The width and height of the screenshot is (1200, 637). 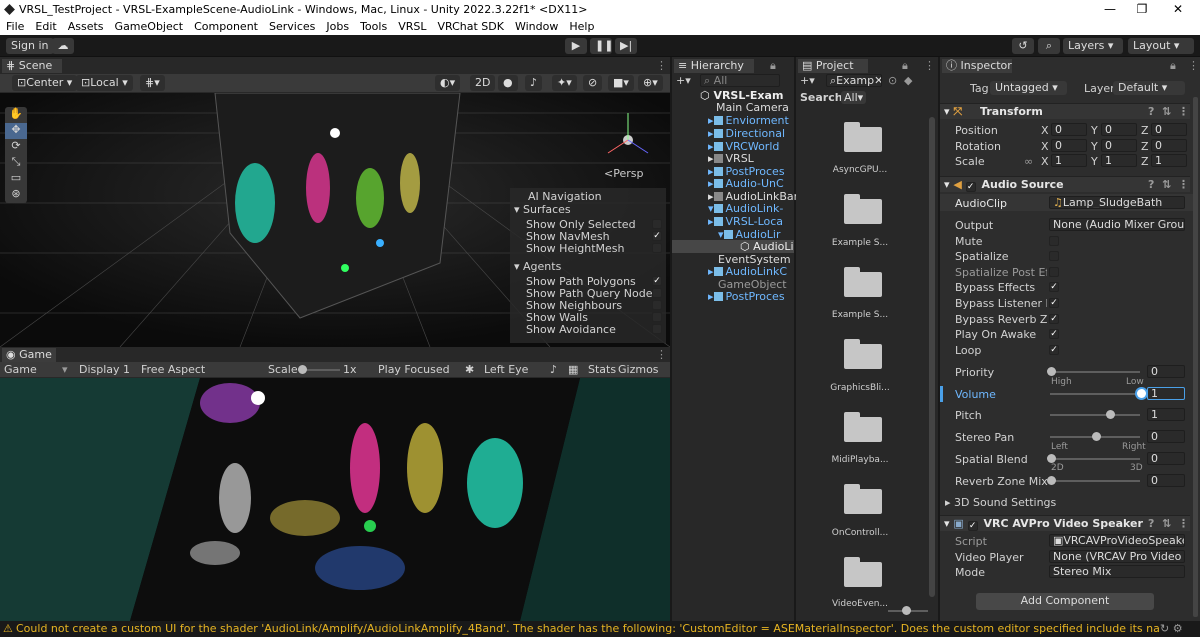 I want to click on menu-services: Services, so click(x=292, y=26).